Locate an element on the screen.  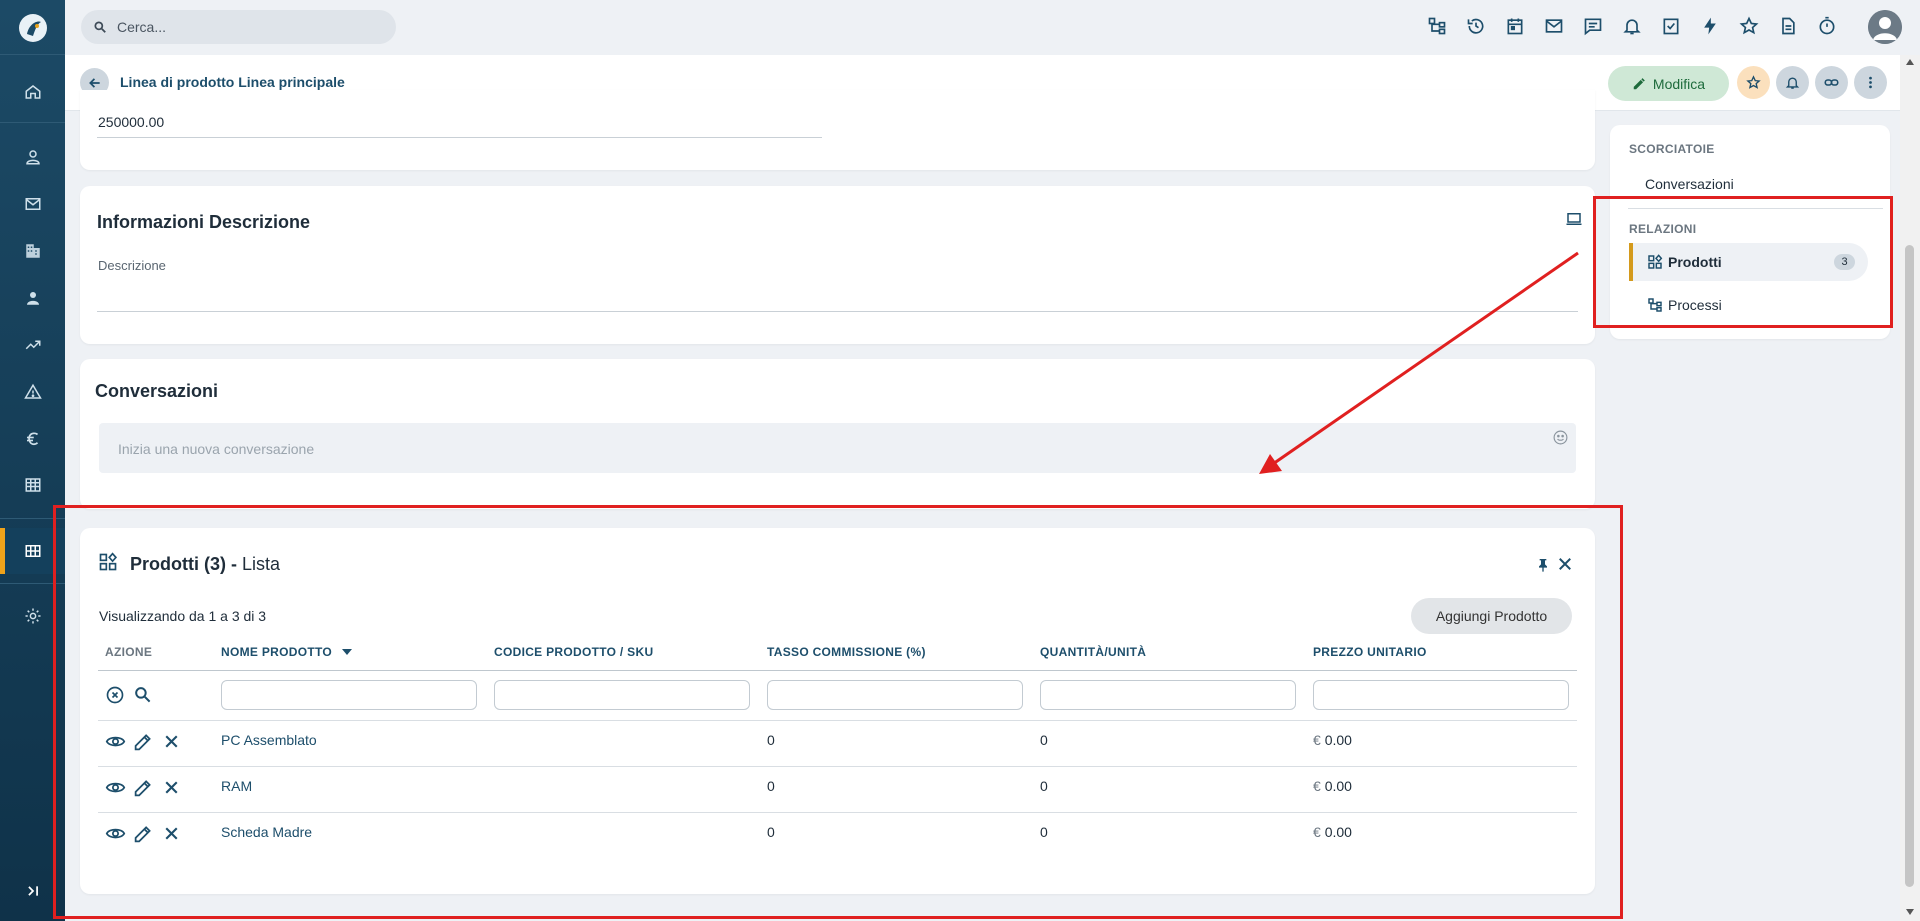
user-icon is located at coordinates (33, 157).